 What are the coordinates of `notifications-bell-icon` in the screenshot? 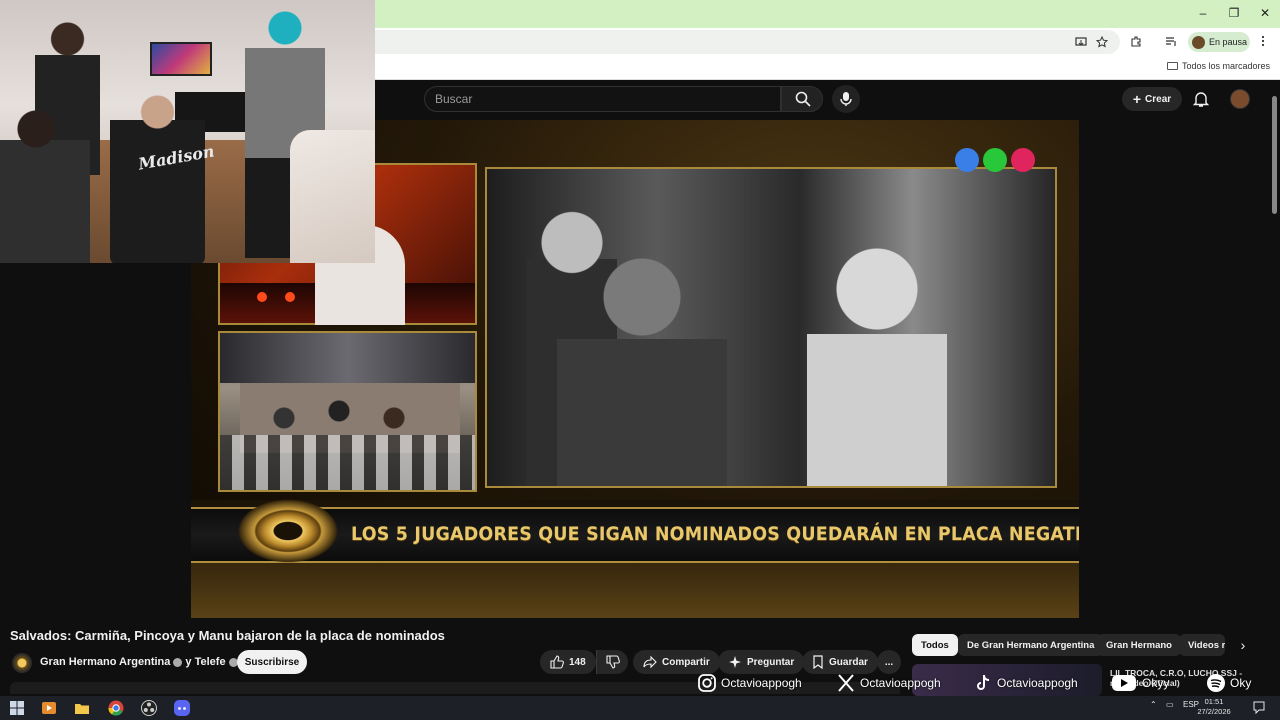 It's located at (1201, 99).